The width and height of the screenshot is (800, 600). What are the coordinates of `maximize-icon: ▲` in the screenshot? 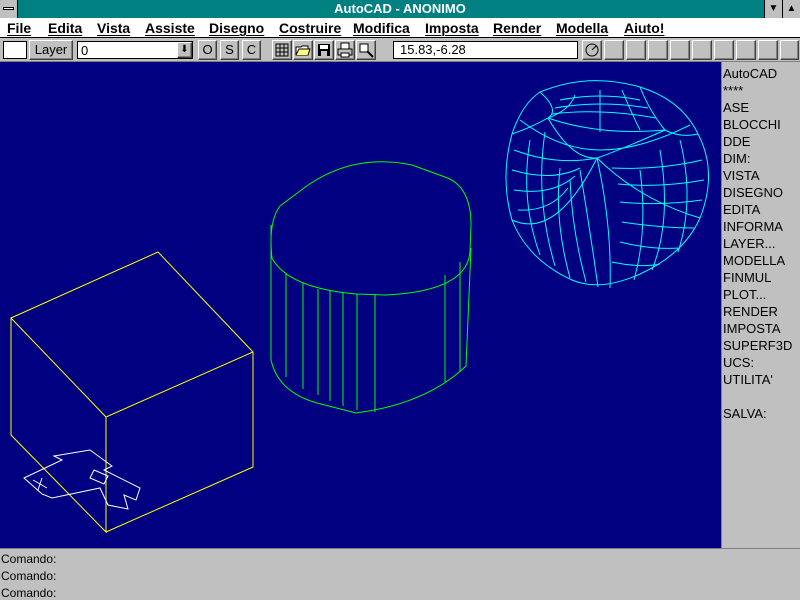 It's located at (791, 8).